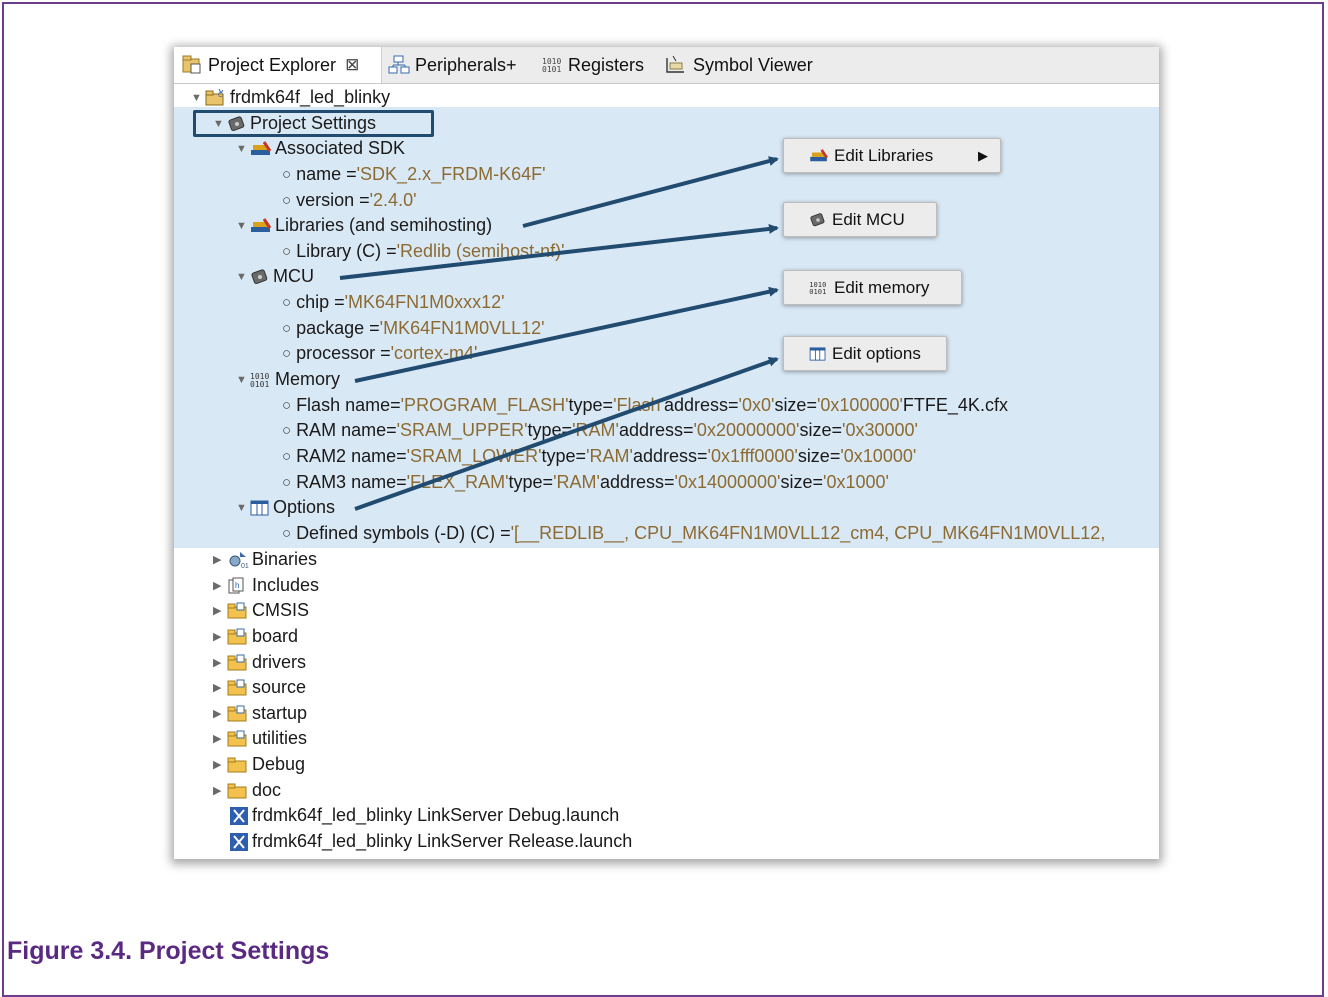 The image size is (1328, 997). I want to click on arrow-to-edit-mcu, so click(559, 251).